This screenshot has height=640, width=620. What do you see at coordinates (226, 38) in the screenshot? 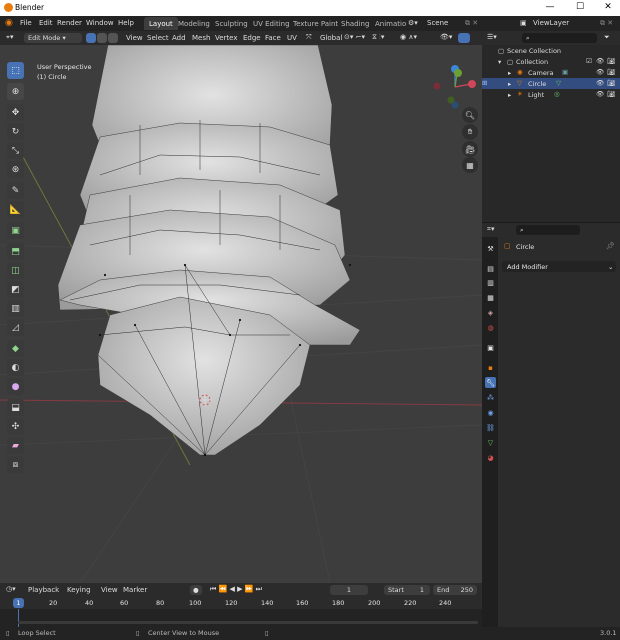
I see `menu-vertex: Vertex` at bounding box center [226, 38].